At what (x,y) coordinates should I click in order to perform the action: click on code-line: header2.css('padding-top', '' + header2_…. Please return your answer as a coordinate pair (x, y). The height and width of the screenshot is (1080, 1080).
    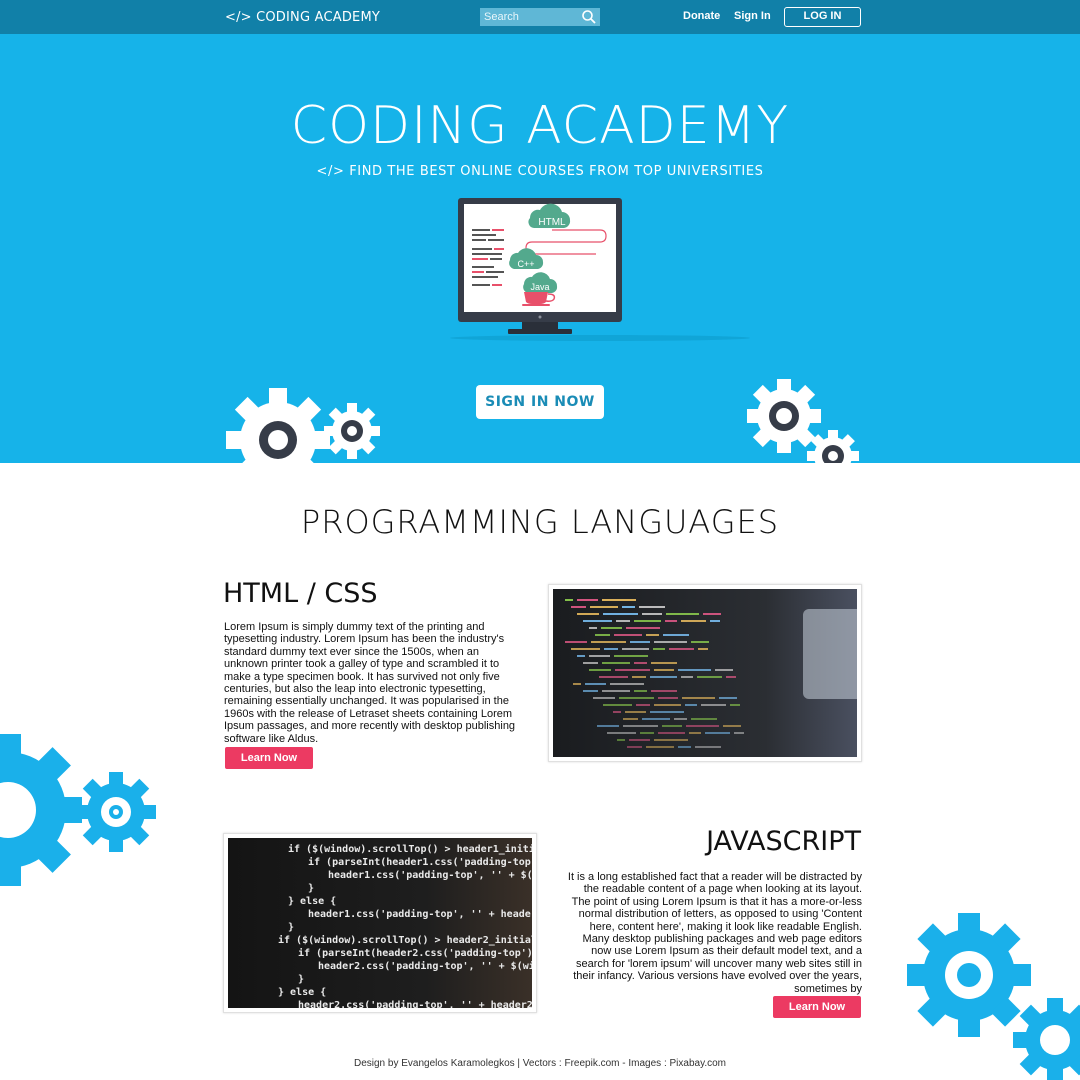
    Looking at the image, I should click on (415, 1003).